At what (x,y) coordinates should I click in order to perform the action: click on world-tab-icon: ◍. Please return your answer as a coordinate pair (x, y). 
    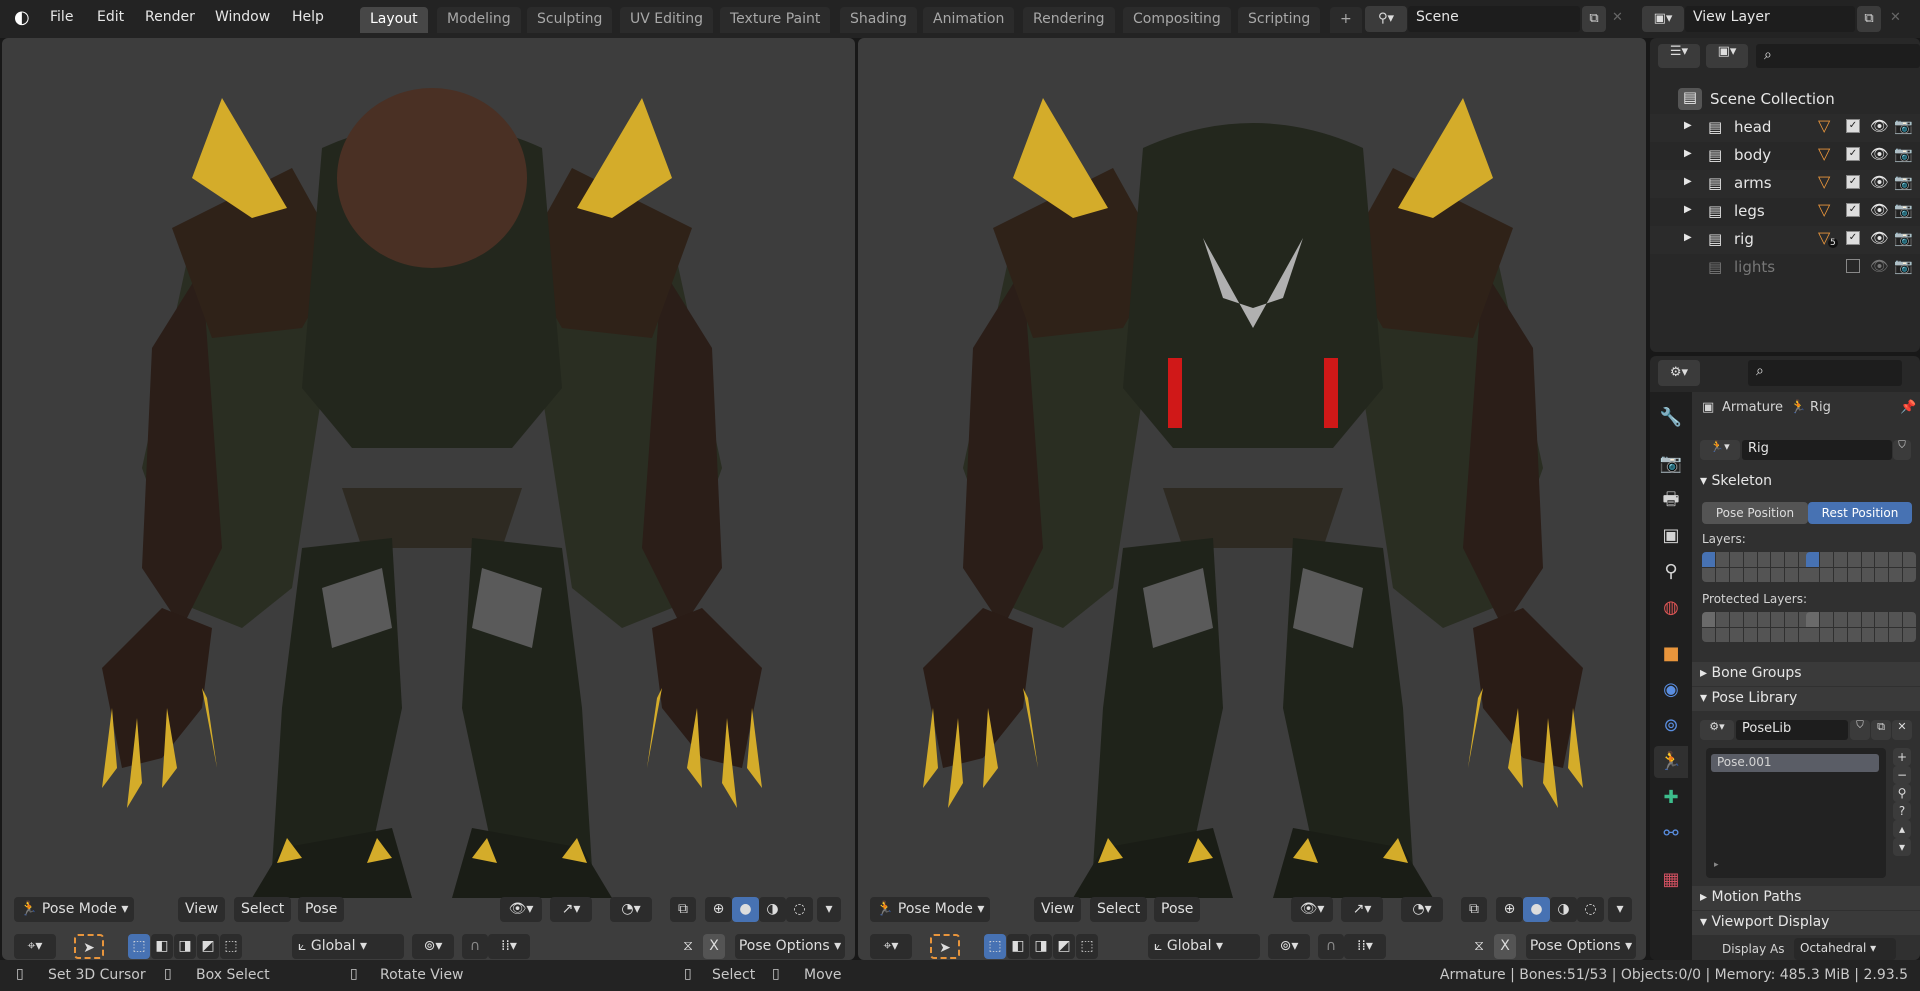
    Looking at the image, I should click on (1671, 608).